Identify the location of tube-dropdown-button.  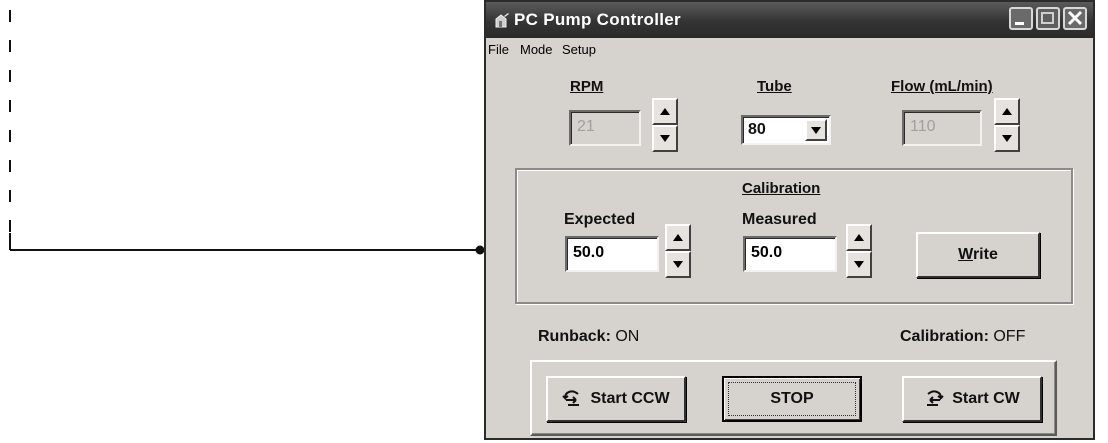
(816, 130).